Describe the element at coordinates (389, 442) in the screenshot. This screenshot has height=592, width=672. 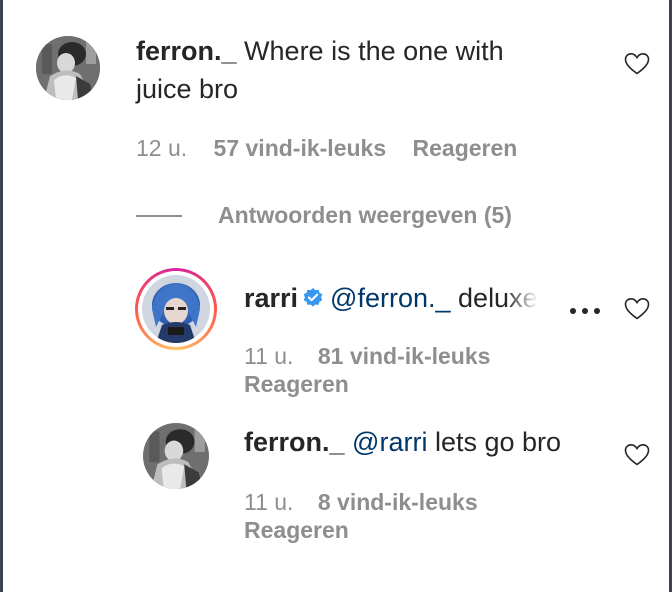
I see `reply-mention: @rarri` at that location.